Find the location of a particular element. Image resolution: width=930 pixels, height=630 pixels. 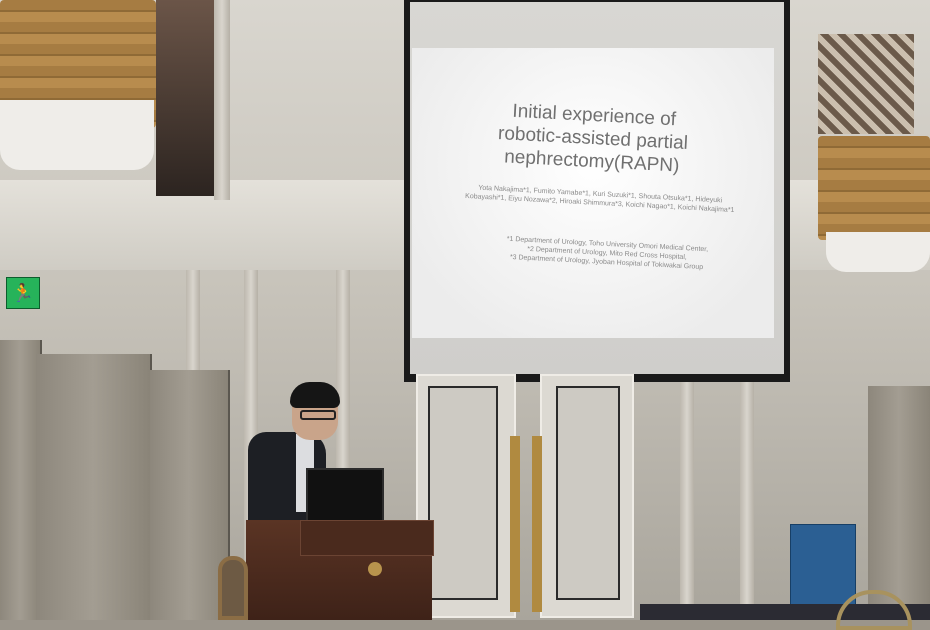

podium-emblem-icon is located at coordinates (375, 569).